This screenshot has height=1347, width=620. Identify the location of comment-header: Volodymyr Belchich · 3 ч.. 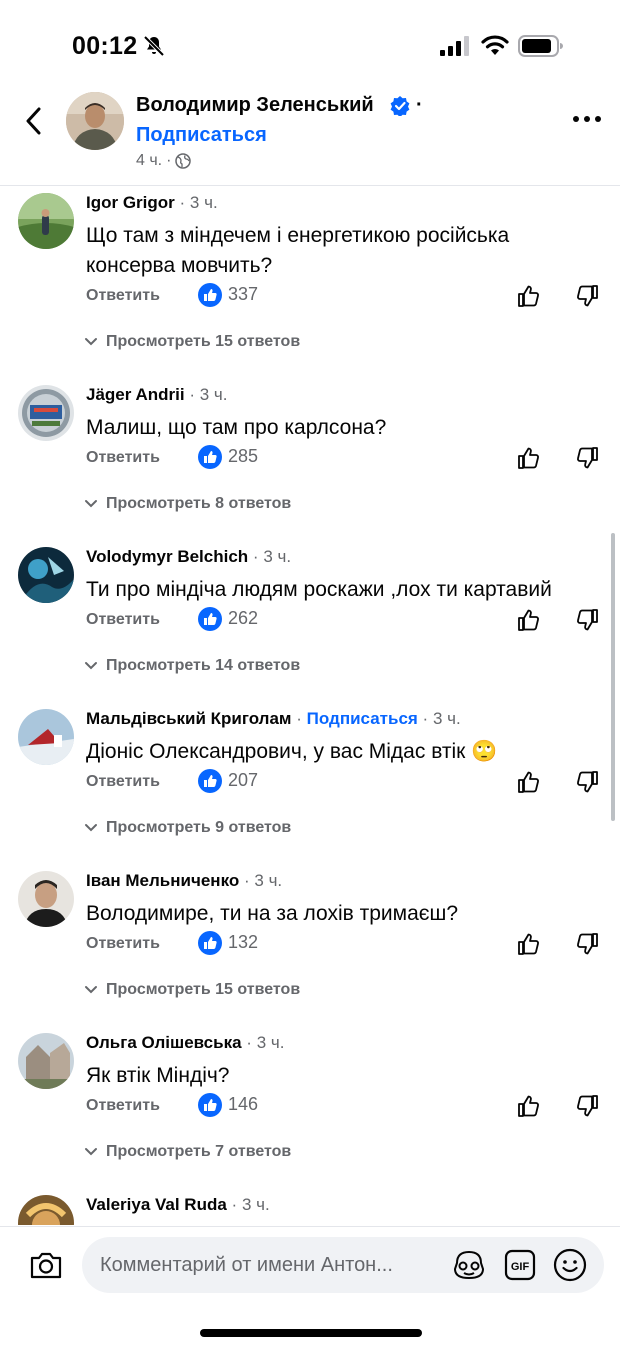
(188, 557).